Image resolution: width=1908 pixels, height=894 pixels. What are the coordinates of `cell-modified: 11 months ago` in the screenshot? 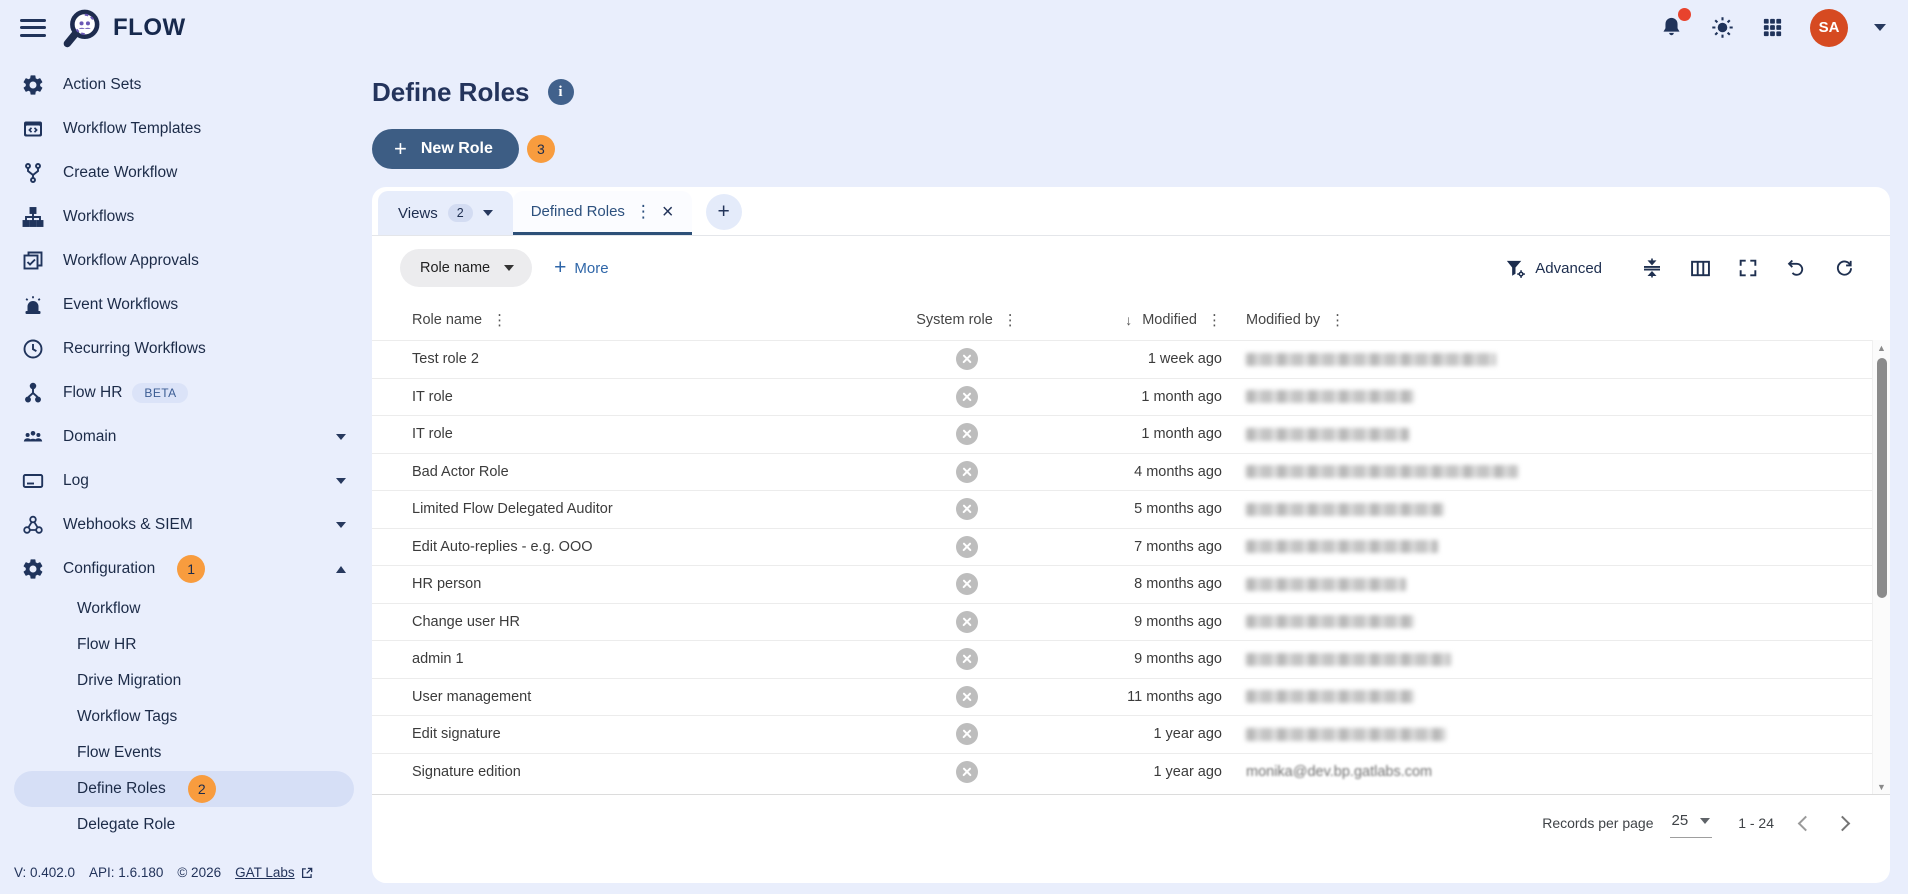 It's located at (1174, 696).